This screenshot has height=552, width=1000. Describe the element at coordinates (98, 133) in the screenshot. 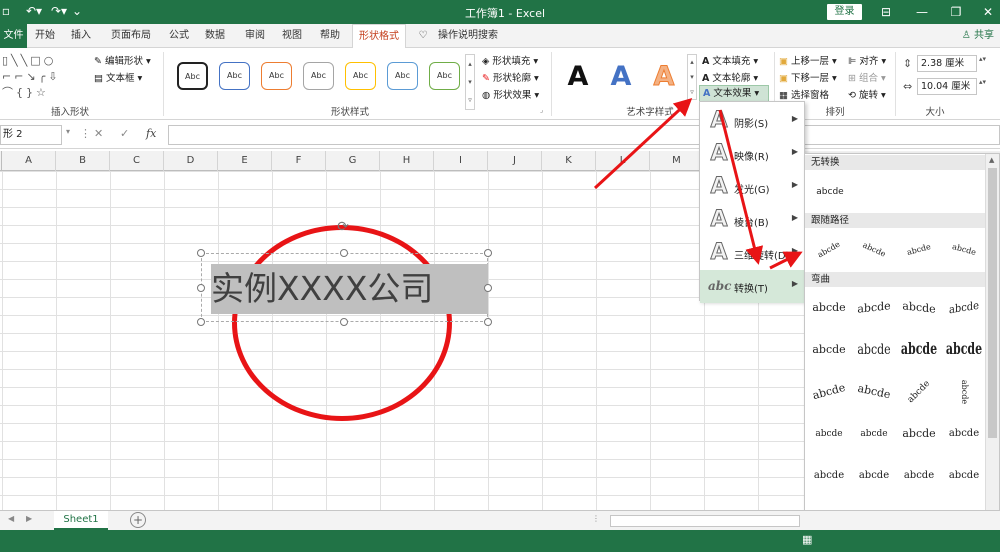

I see `cancel-icon: ✕` at that location.